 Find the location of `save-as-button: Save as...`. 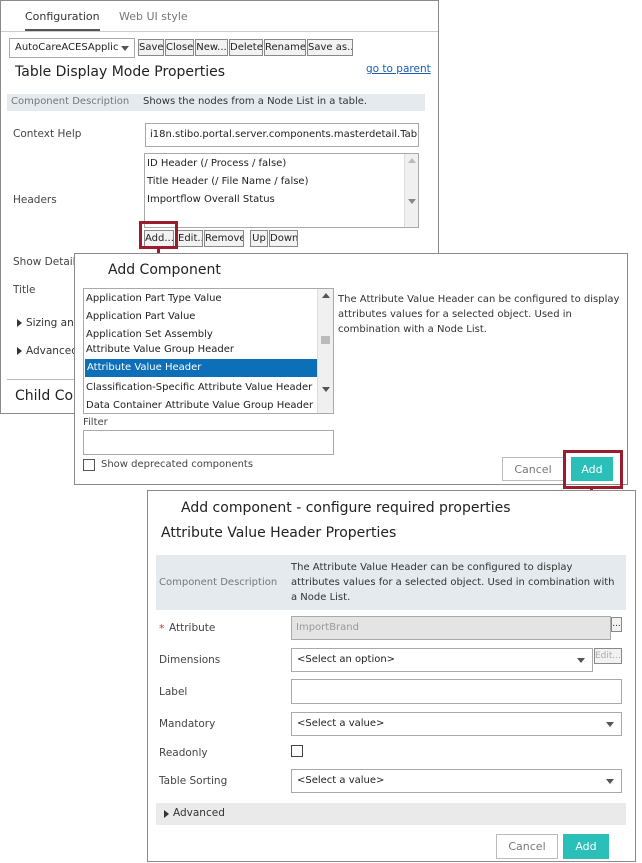

save-as-button: Save as... is located at coordinates (330, 47).